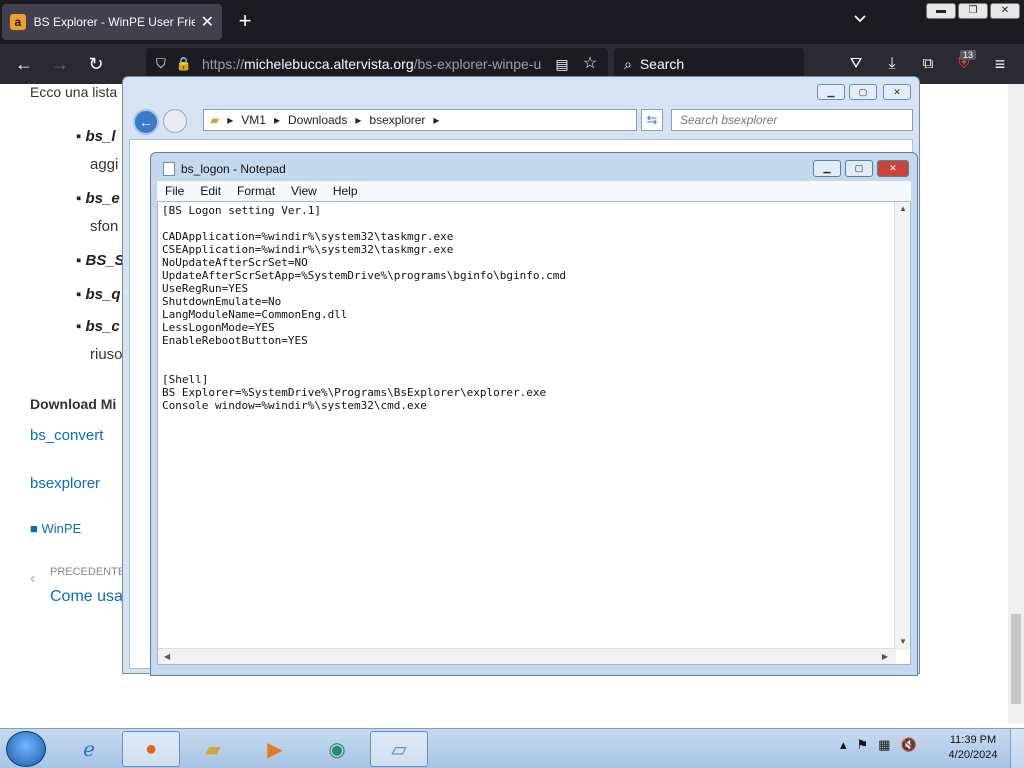  Describe the element at coordinates (256, 191) in the screenshot. I see `menu-format: Format` at that location.